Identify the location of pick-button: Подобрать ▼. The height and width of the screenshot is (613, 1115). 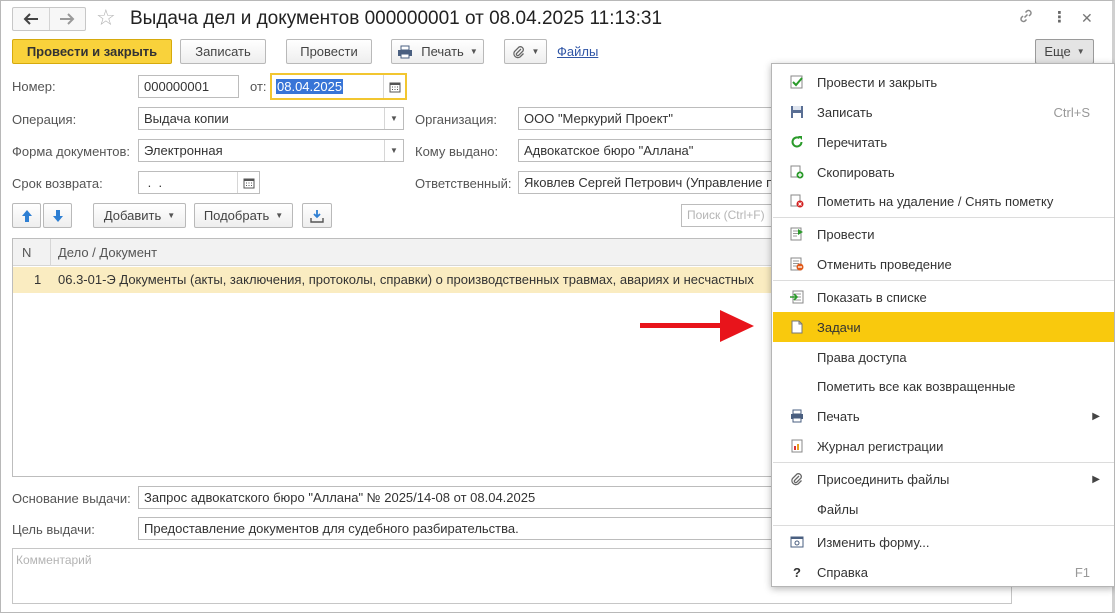
(243, 215).